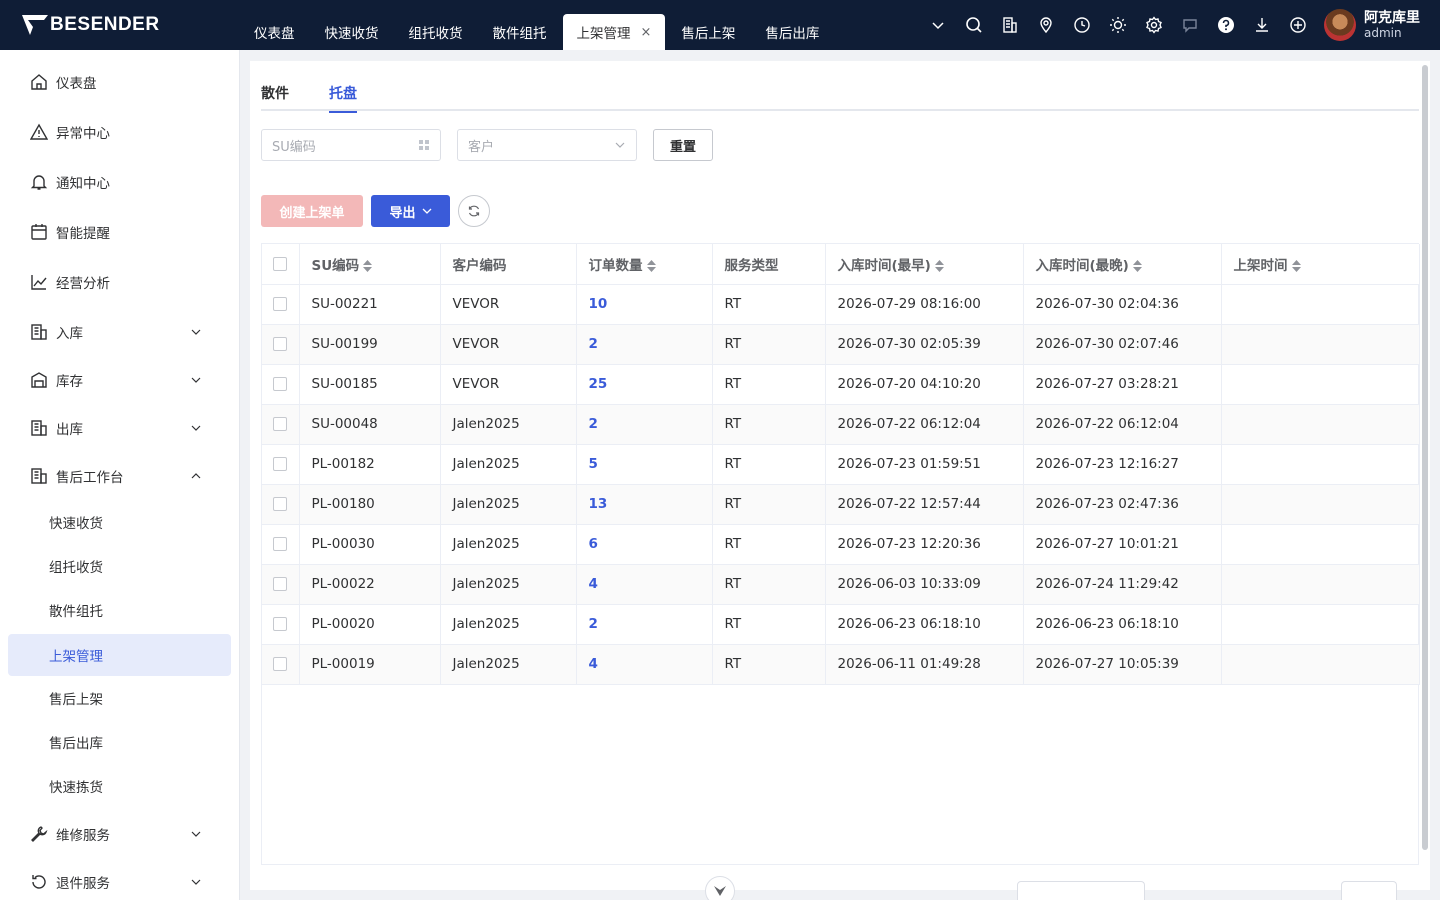 Image resolution: width=1440 pixels, height=900 pixels. What do you see at coordinates (708, 32) in the screenshot?
I see `top-tab-aftersale-putaway: 售后上架` at bounding box center [708, 32].